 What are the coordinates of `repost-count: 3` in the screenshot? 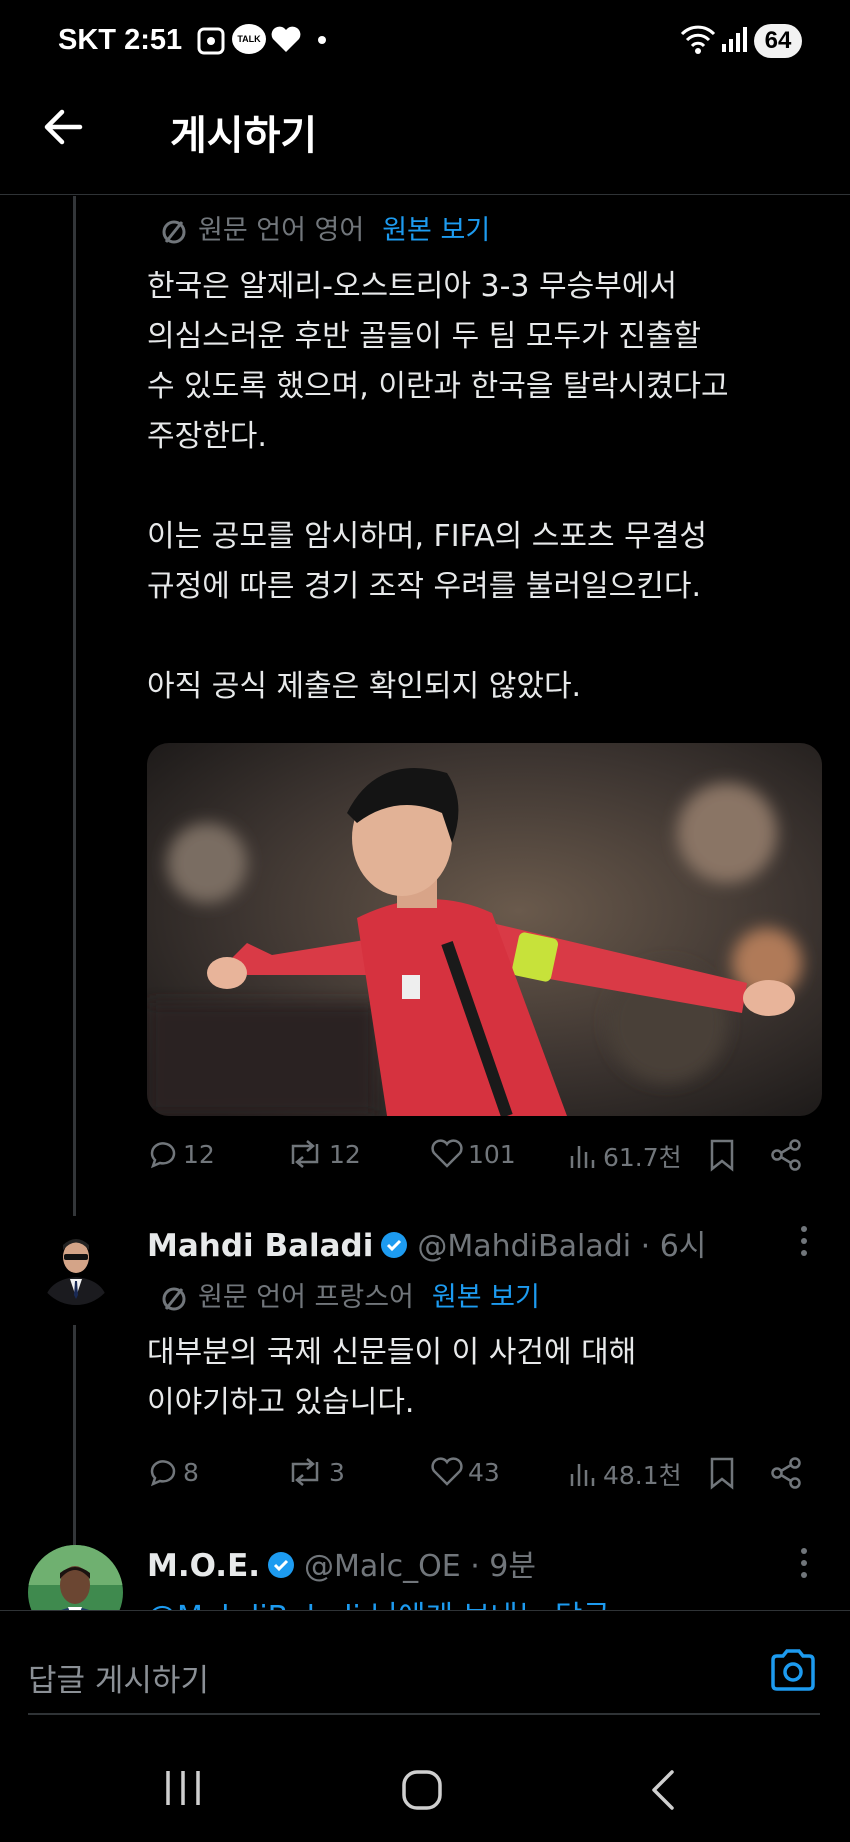 It's located at (337, 1472).